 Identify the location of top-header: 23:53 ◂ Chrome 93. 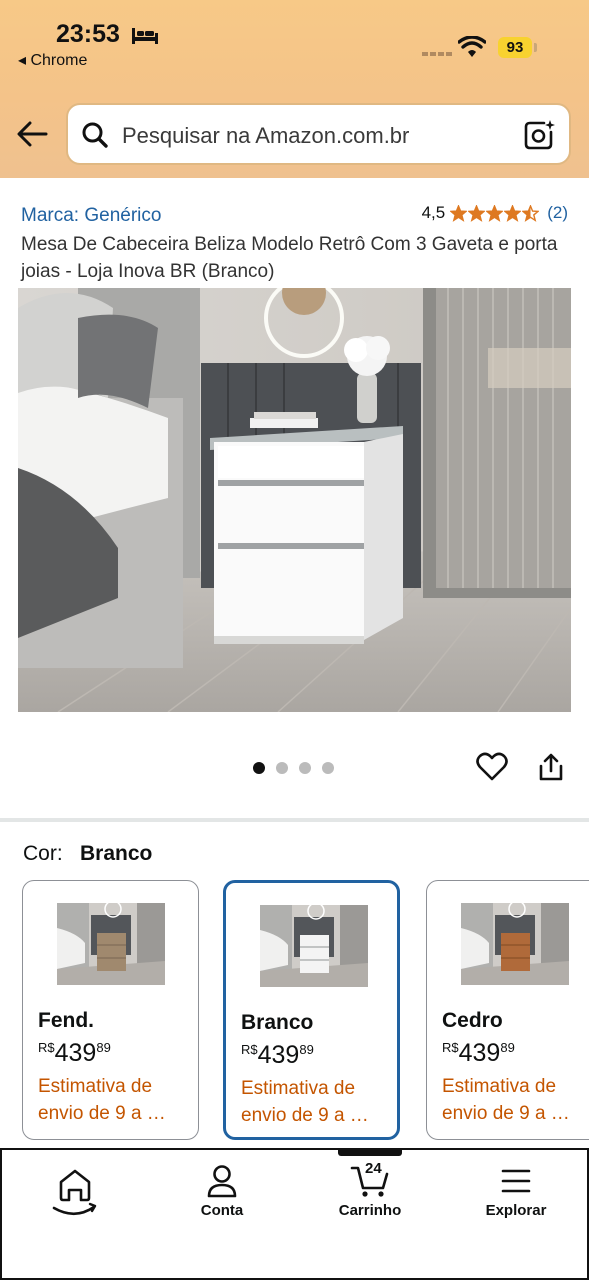
(294, 89).